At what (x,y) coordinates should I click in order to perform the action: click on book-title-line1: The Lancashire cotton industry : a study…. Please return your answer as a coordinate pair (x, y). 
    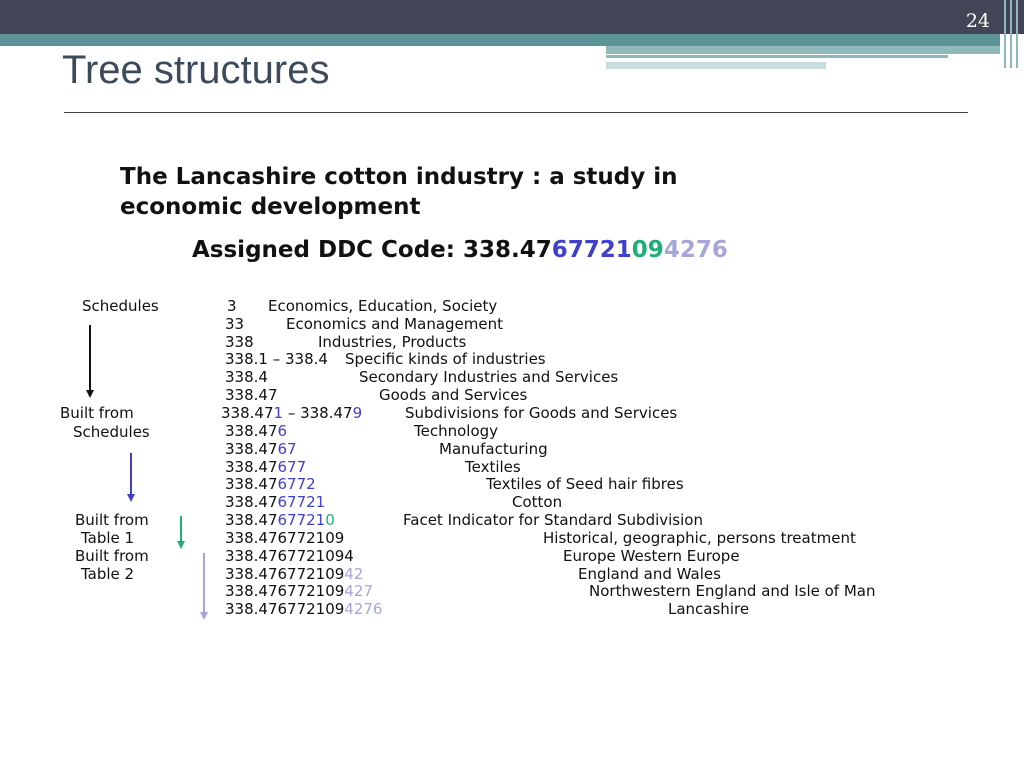
    Looking at the image, I should click on (399, 177).